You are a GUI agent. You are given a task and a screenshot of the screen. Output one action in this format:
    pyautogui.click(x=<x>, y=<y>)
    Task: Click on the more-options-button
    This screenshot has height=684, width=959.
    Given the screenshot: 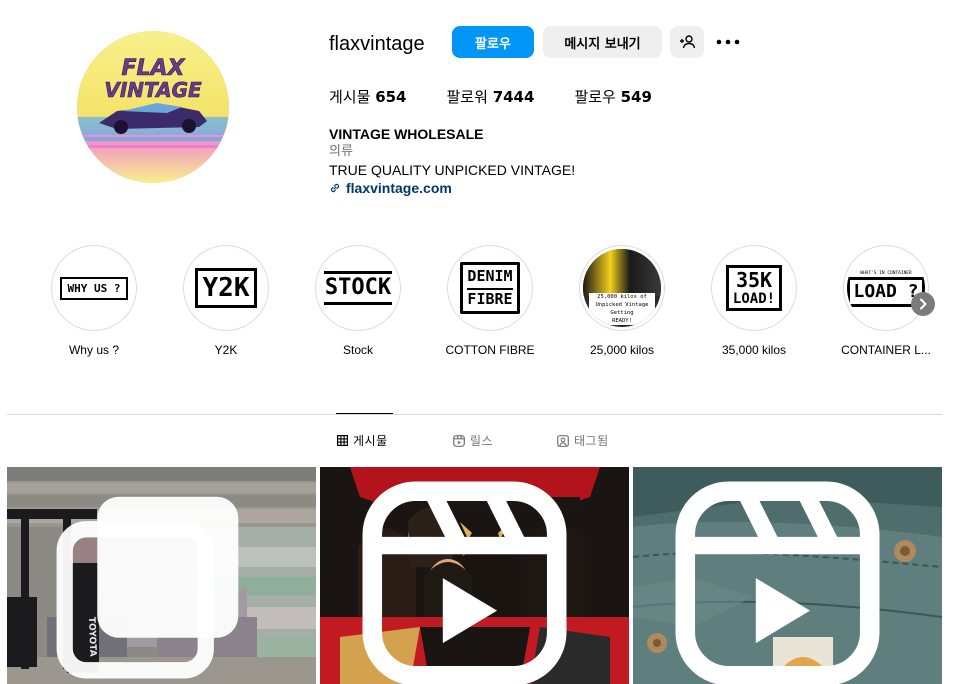 What is the action you would take?
    pyautogui.click(x=728, y=42)
    